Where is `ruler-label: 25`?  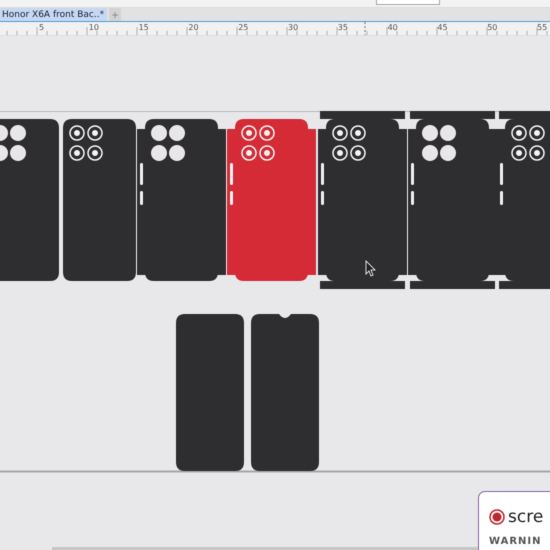 ruler-label: 25 is located at coordinates (243, 27).